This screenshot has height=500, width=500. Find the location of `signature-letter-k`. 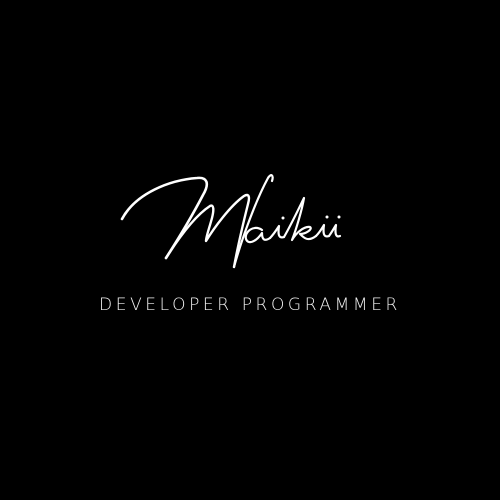

signature-letter-k is located at coordinates (300, 219).